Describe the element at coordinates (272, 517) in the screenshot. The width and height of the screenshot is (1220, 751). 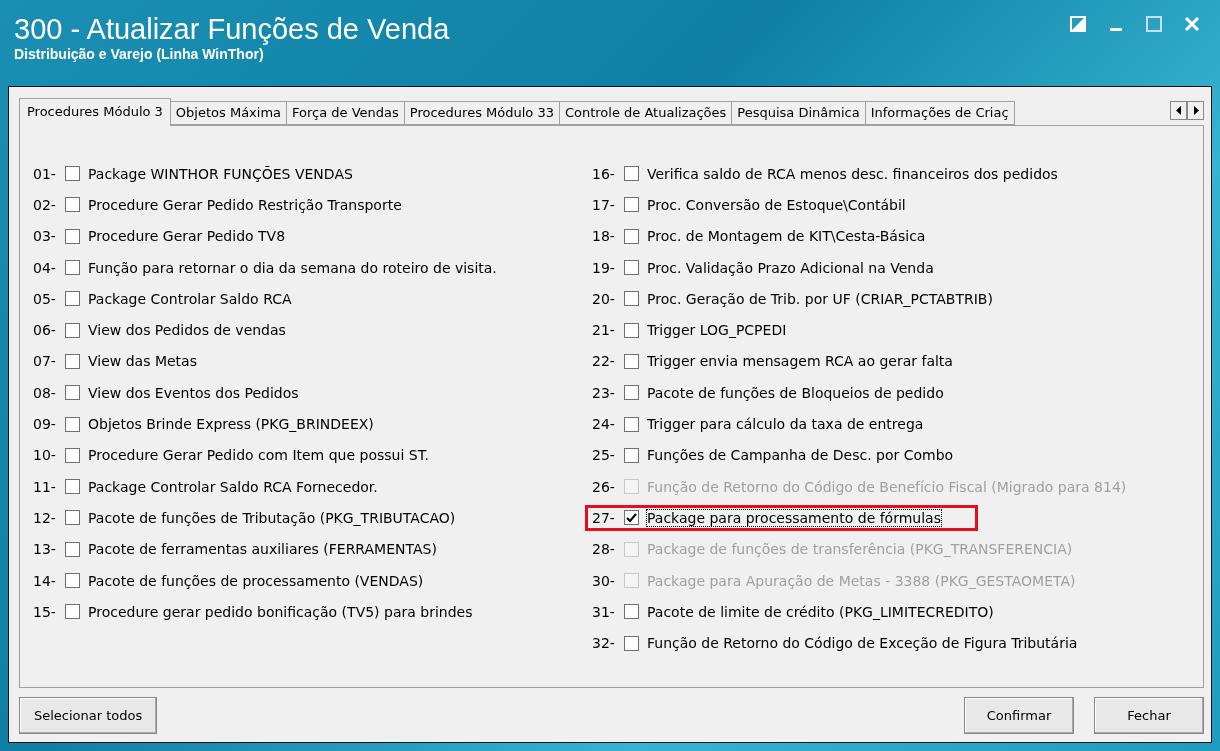
I see `checkbox-label: Pacote de funções de Tributação (PKG_TRIBUTACAO)` at that location.